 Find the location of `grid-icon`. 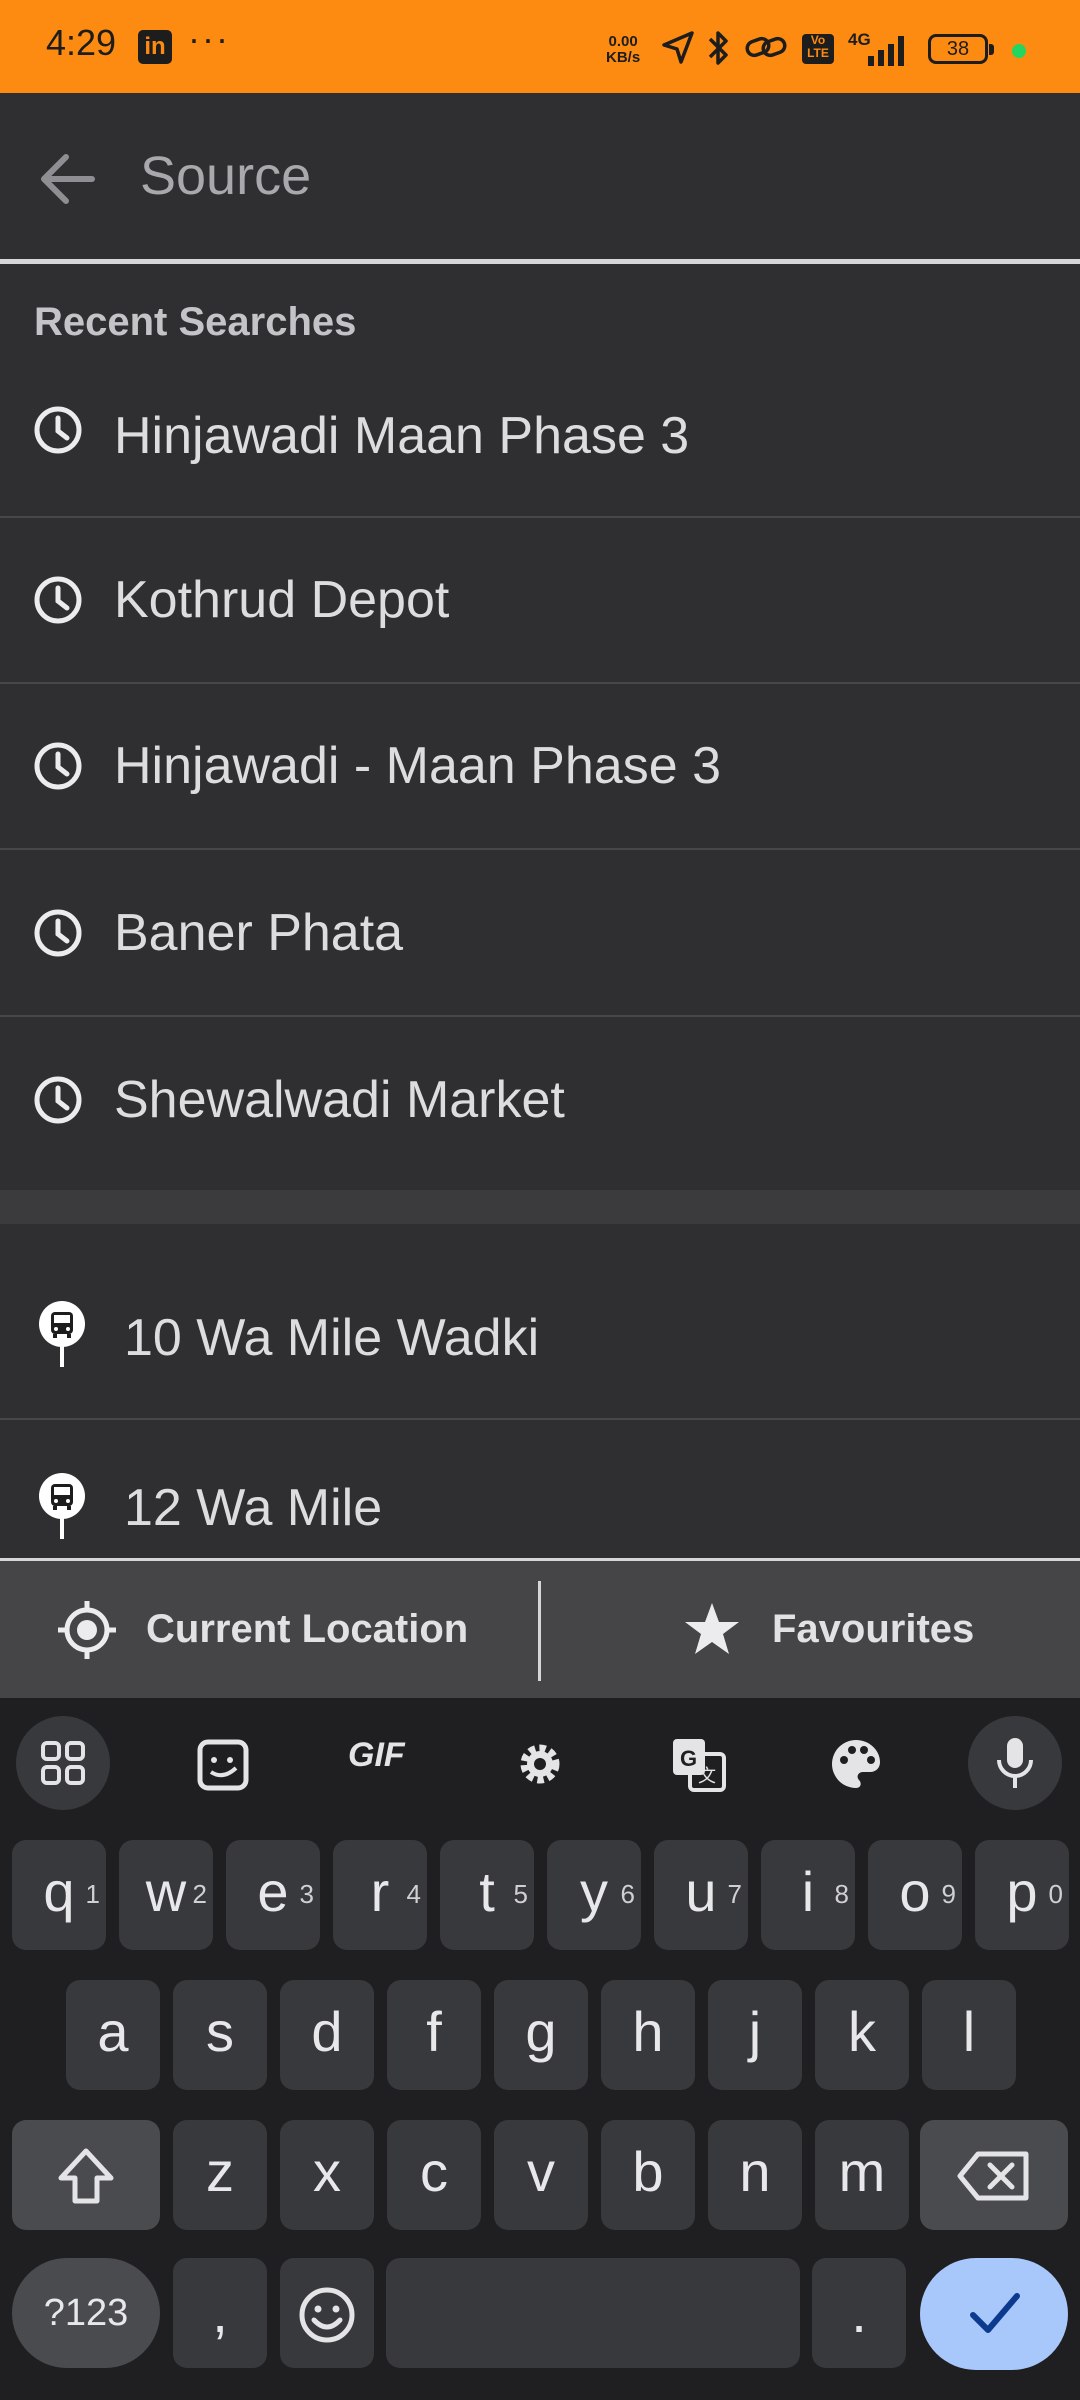

grid-icon is located at coordinates (63, 1763).